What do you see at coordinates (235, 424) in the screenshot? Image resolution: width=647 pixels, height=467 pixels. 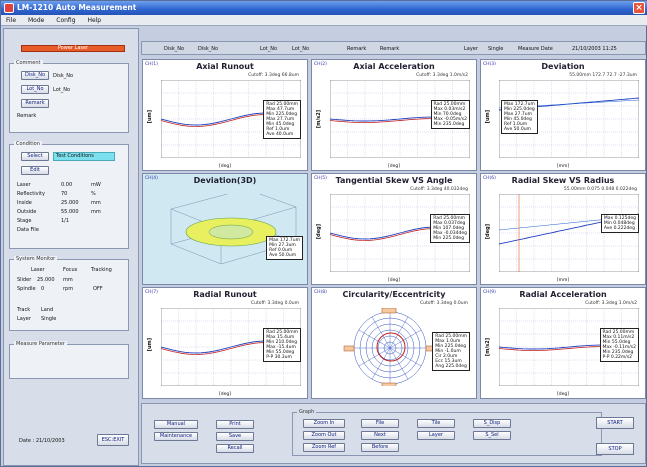 I see `print-button: Print` at bounding box center [235, 424].